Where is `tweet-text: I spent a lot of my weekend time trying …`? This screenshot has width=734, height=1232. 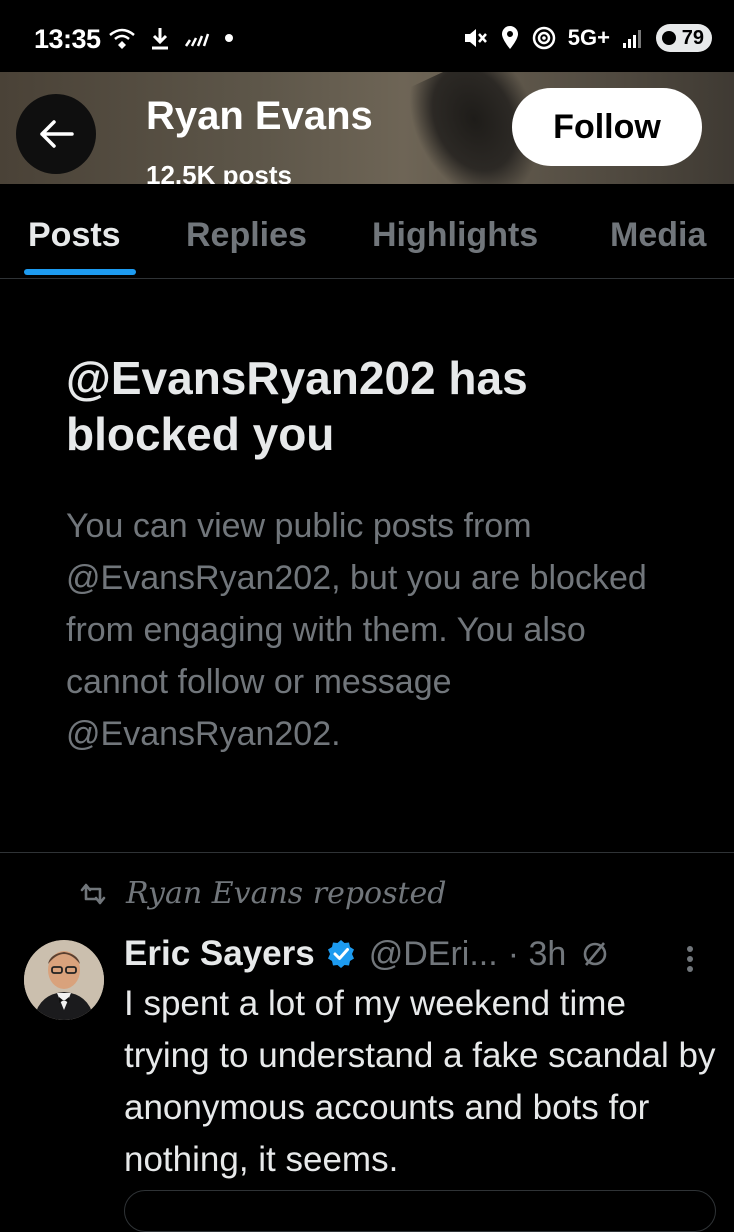 tweet-text: I spent a lot of my weekend time trying … is located at coordinates (420, 1081).